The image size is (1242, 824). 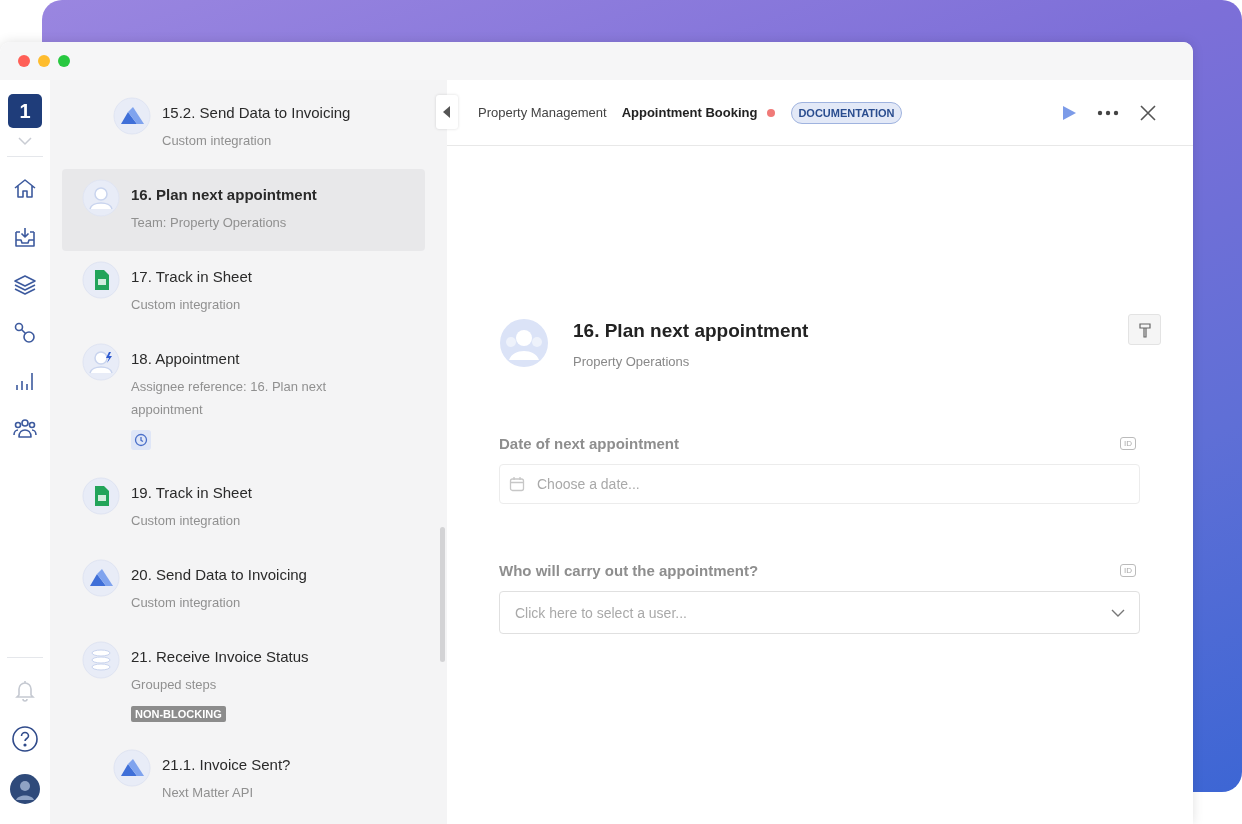 I want to click on breadcrumb-link: Property Management, so click(x=542, y=112).